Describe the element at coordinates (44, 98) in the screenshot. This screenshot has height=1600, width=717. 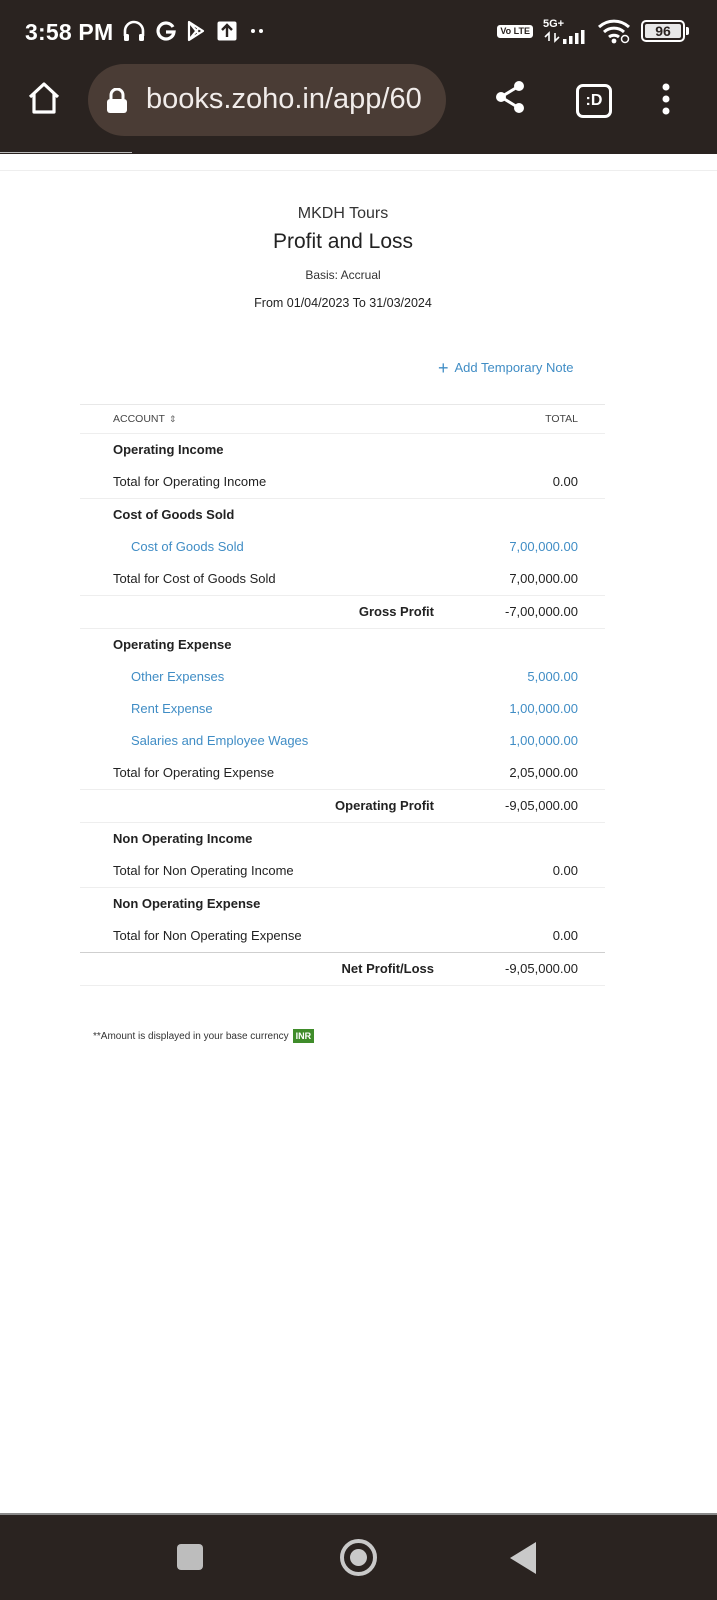
I see `home-icon` at that location.